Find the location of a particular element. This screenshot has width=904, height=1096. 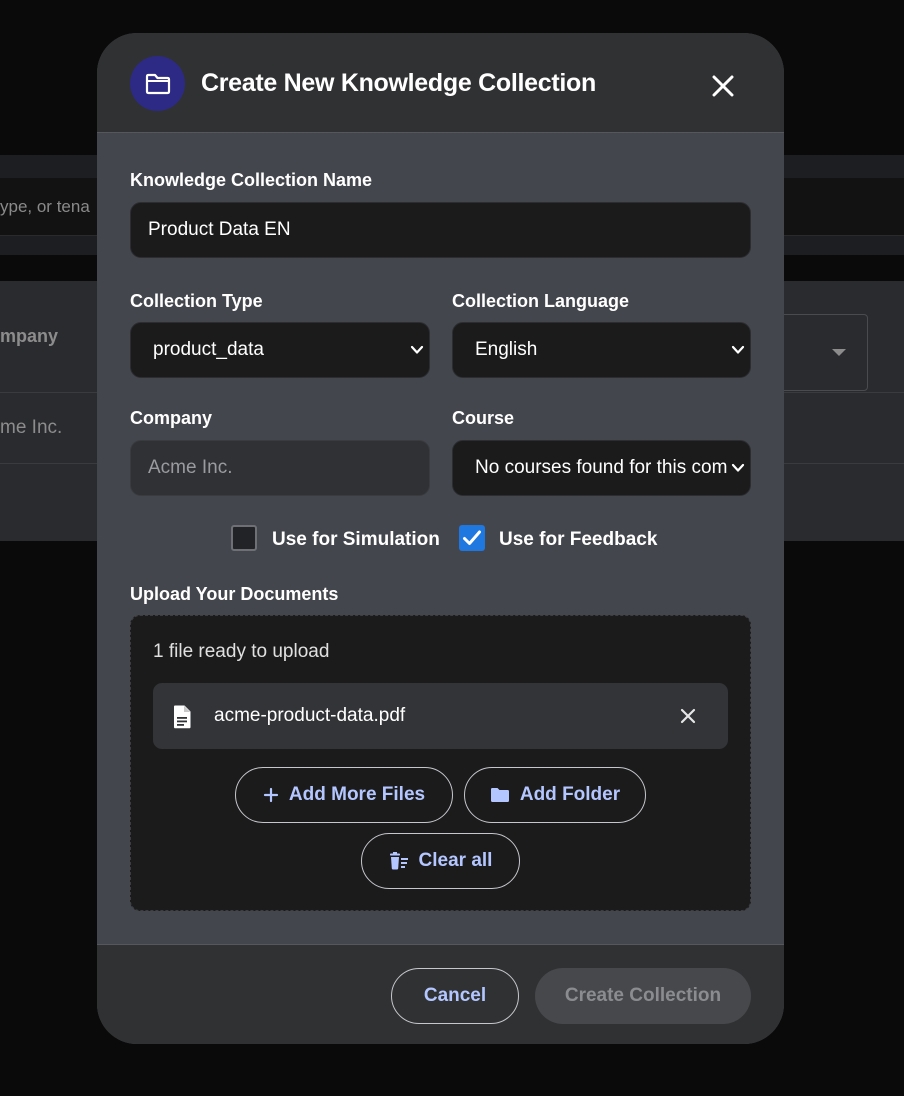

background-column-header: mpany is located at coordinates (29, 336).